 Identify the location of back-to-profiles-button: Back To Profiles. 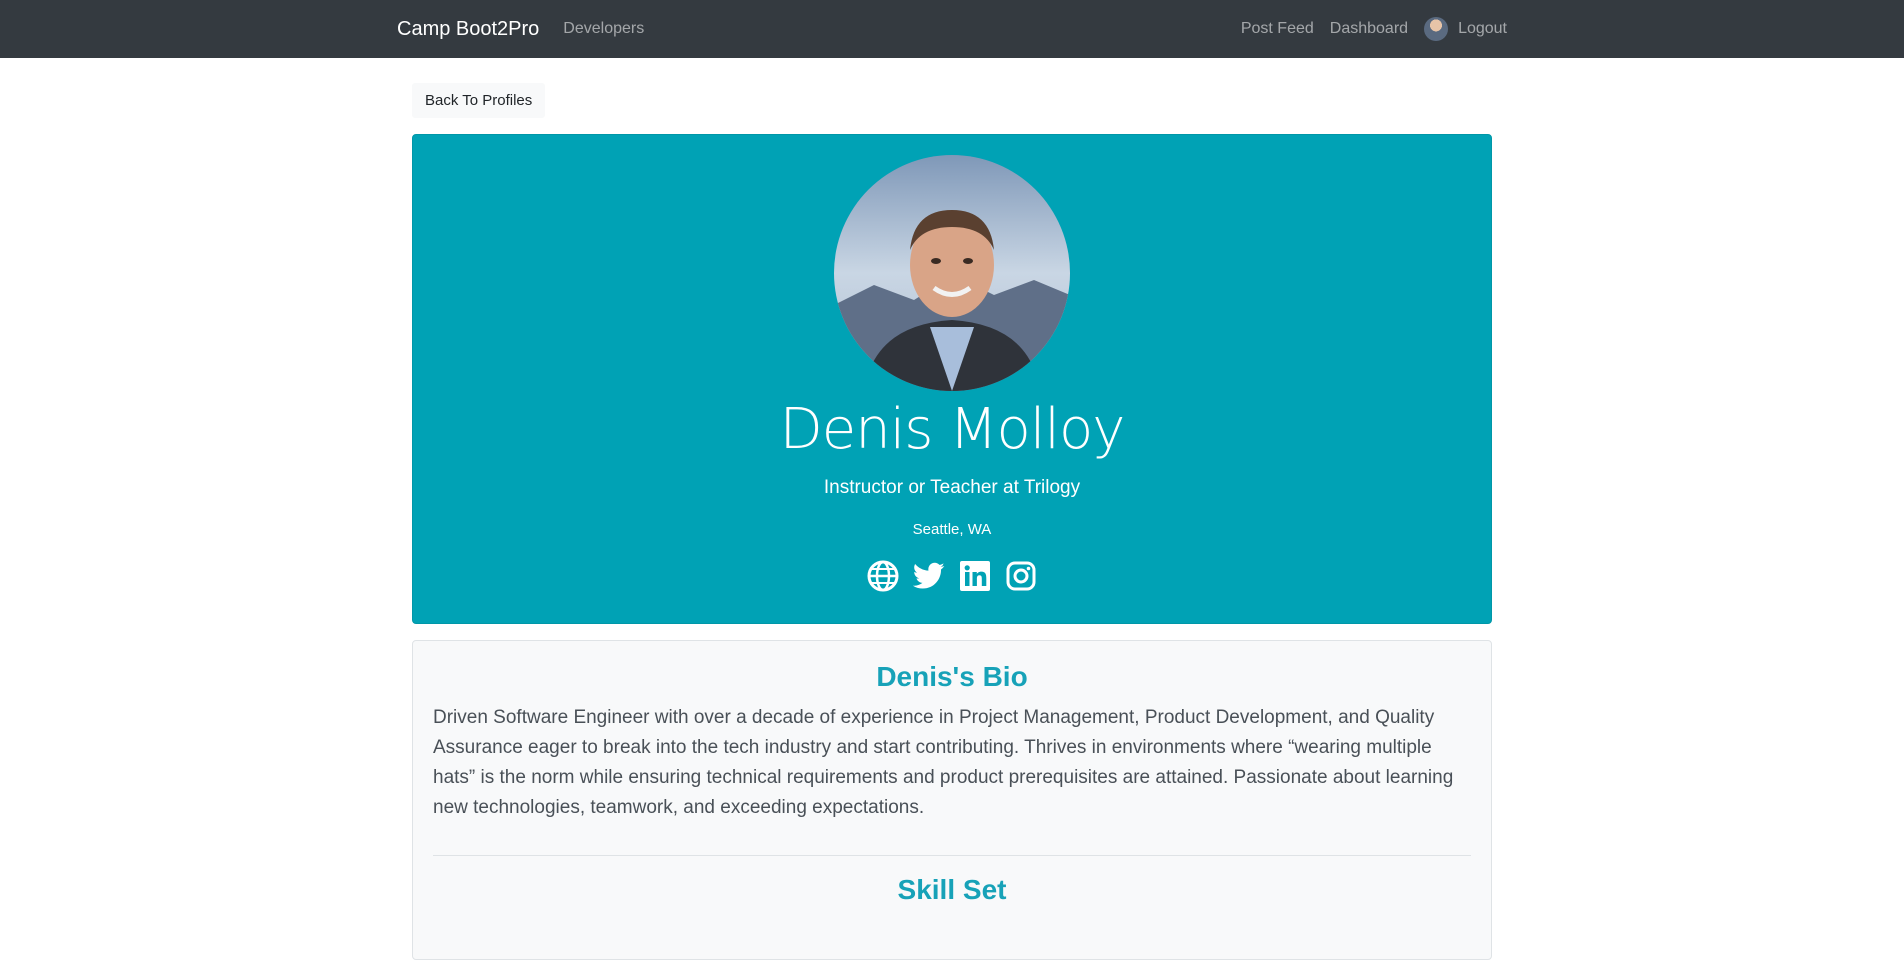
(479, 100).